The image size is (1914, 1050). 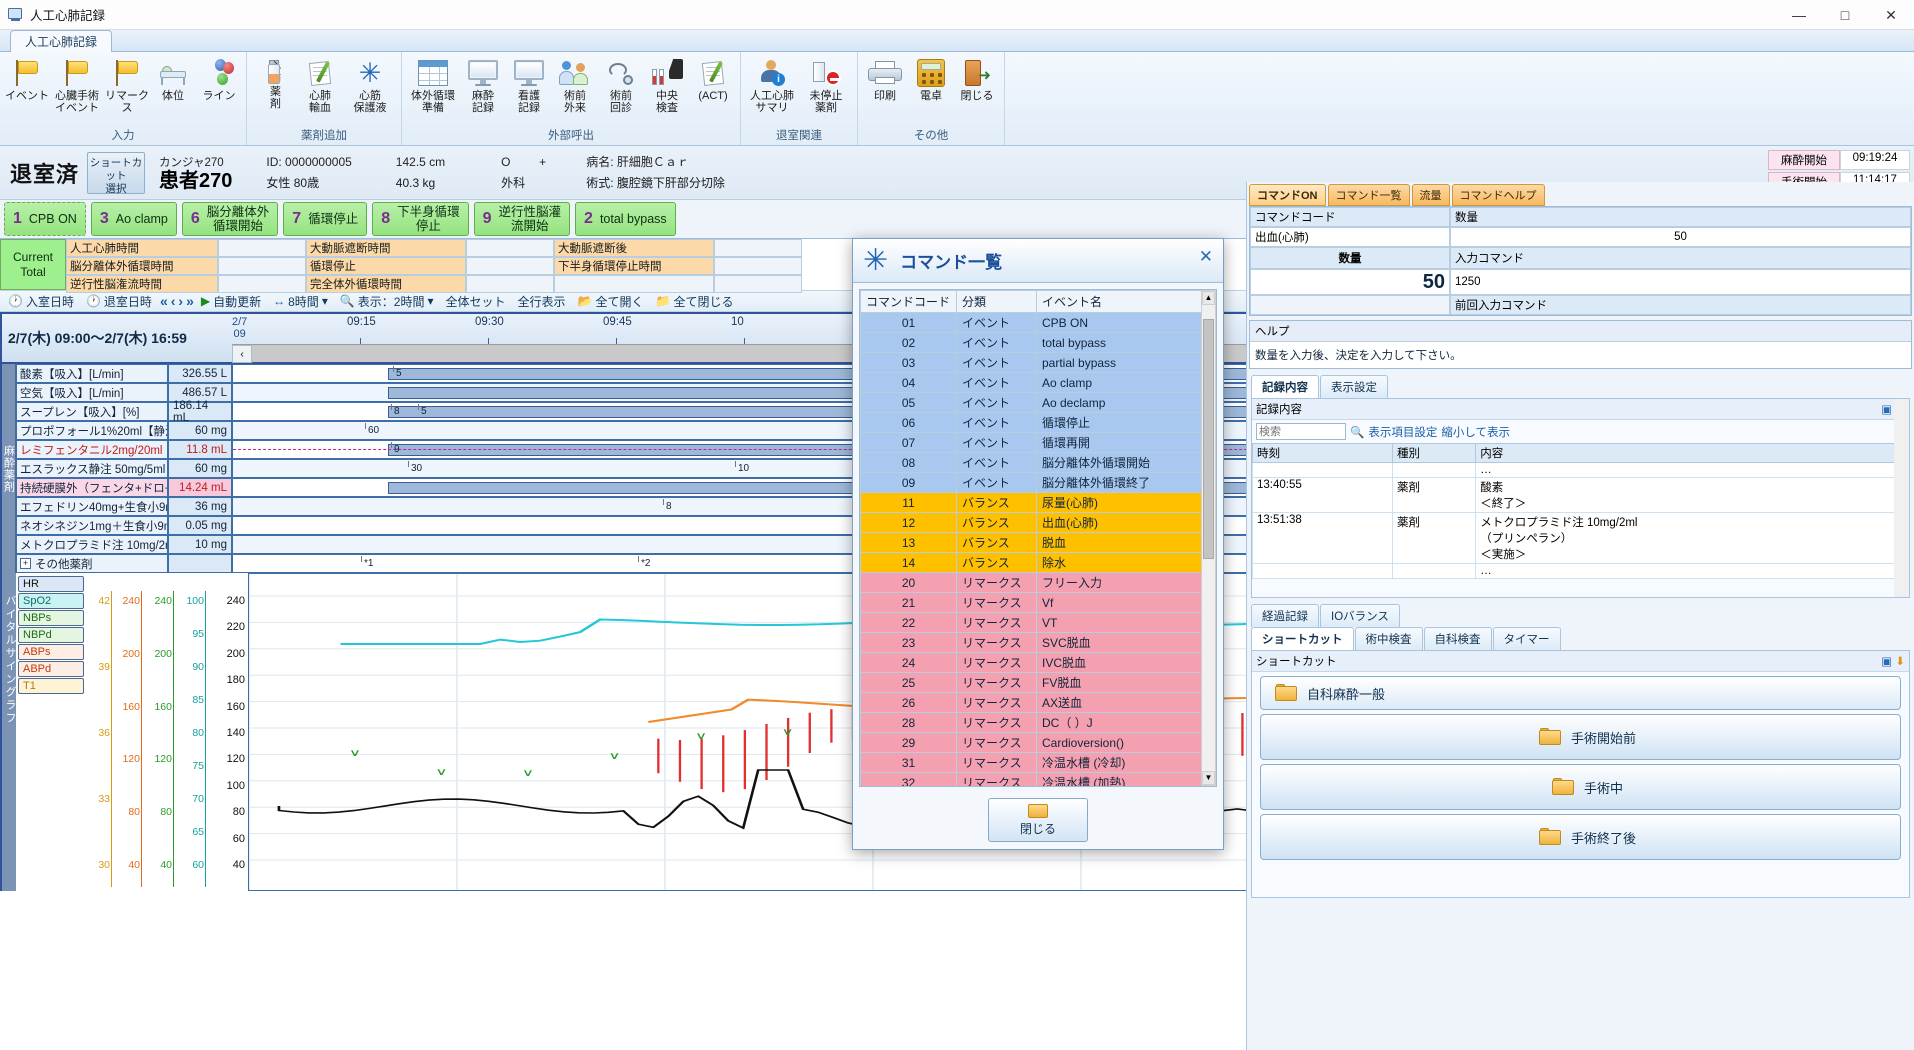 What do you see at coordinates (1038, 442) in the screenshot?
I see `command-row: 07 イベント 循環再開` at bounding box center [1038, 442].